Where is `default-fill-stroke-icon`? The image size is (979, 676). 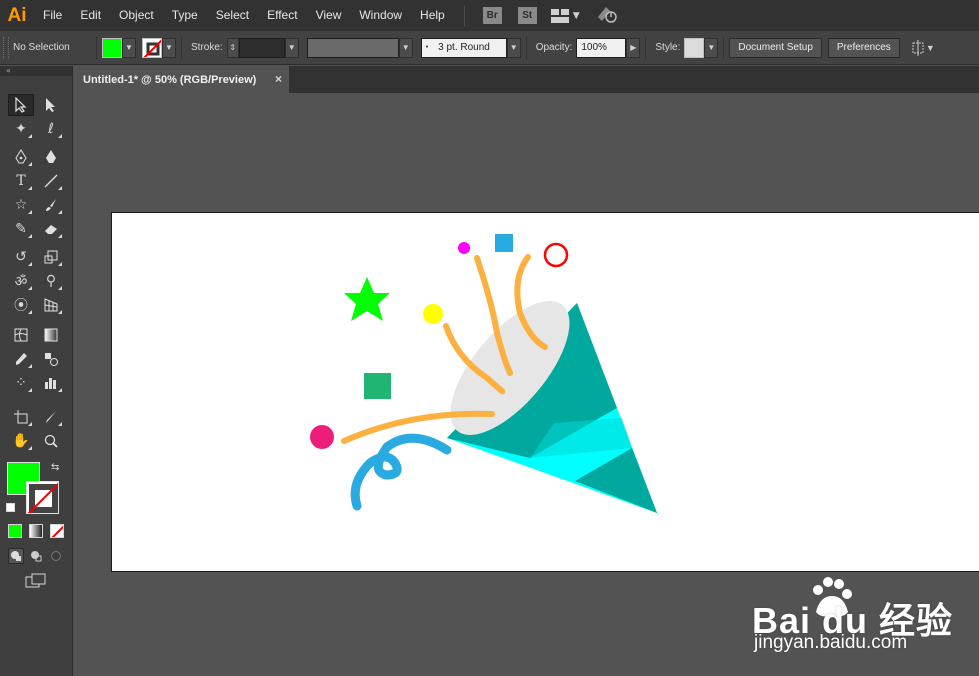 default-fill-stroke-icon is located at coordinates (10, 507).